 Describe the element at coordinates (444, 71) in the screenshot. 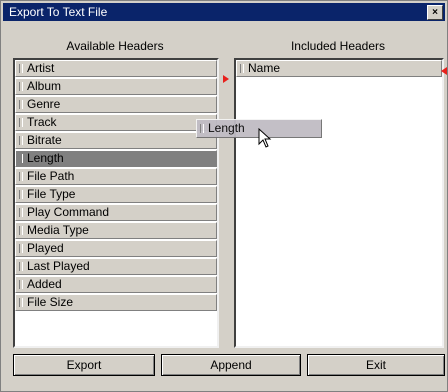

I see `remove-arrow-icon` at that location.